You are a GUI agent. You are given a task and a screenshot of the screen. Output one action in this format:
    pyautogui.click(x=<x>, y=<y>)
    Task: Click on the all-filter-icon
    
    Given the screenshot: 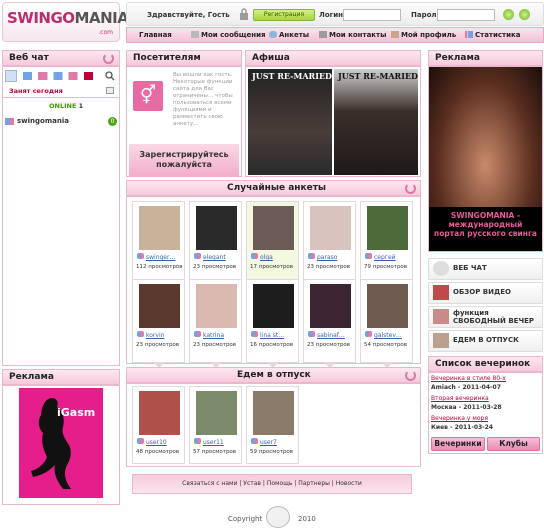 What is the action you would take?
    pyautogui.click(x=11, y=76)
    